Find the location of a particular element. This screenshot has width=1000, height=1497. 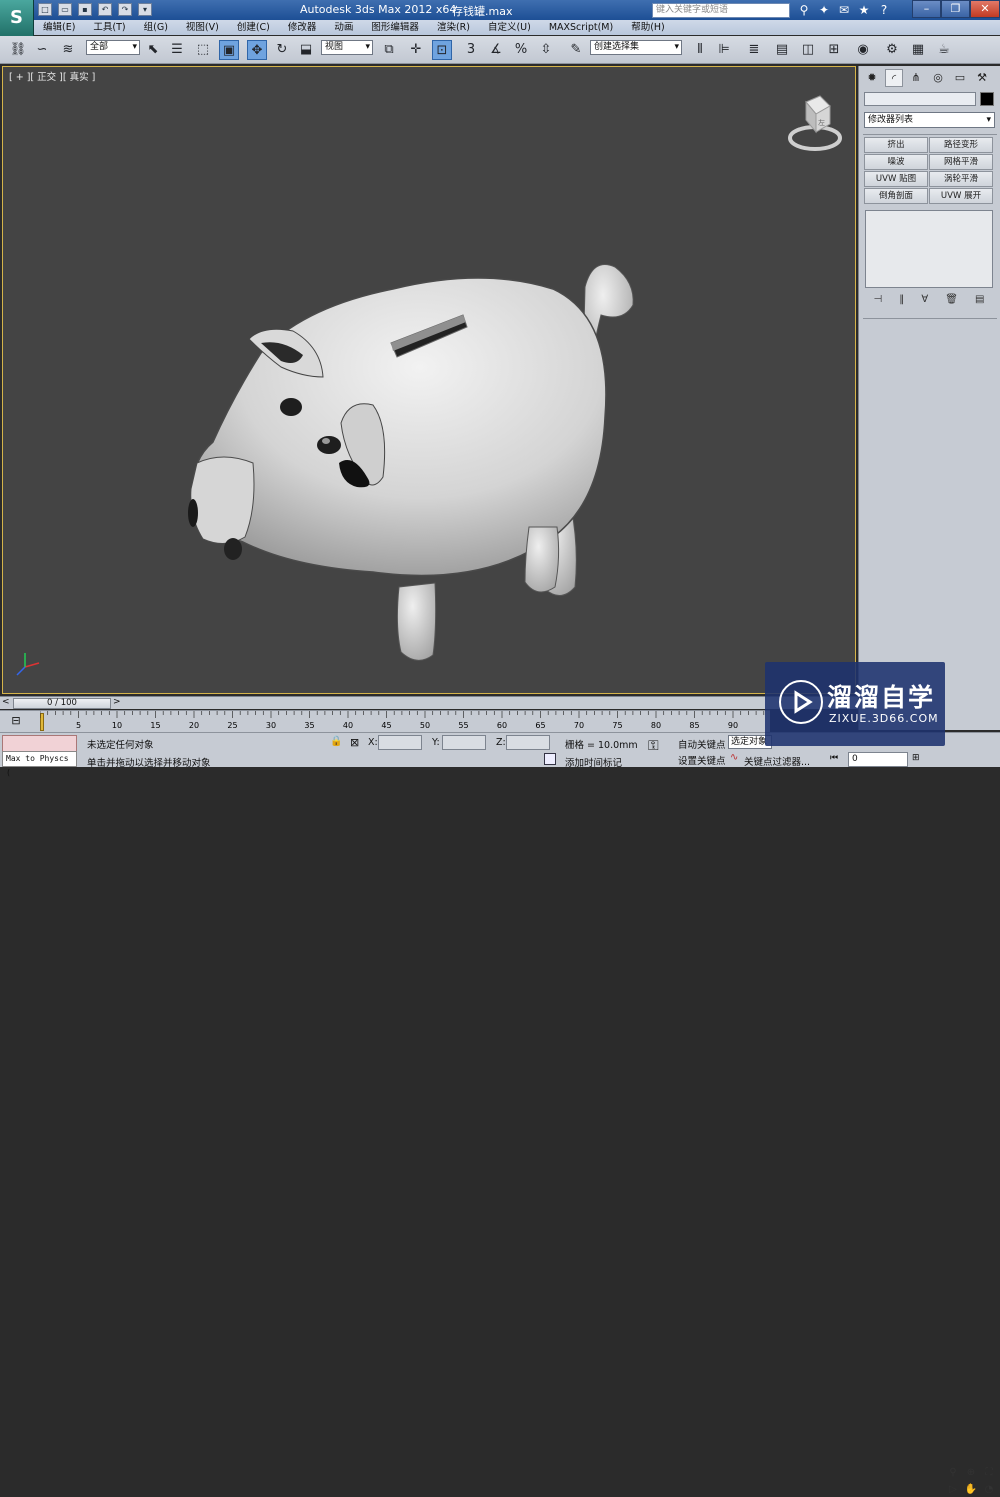

save-file-icon: ▪ is located at coordinates (85, 9).